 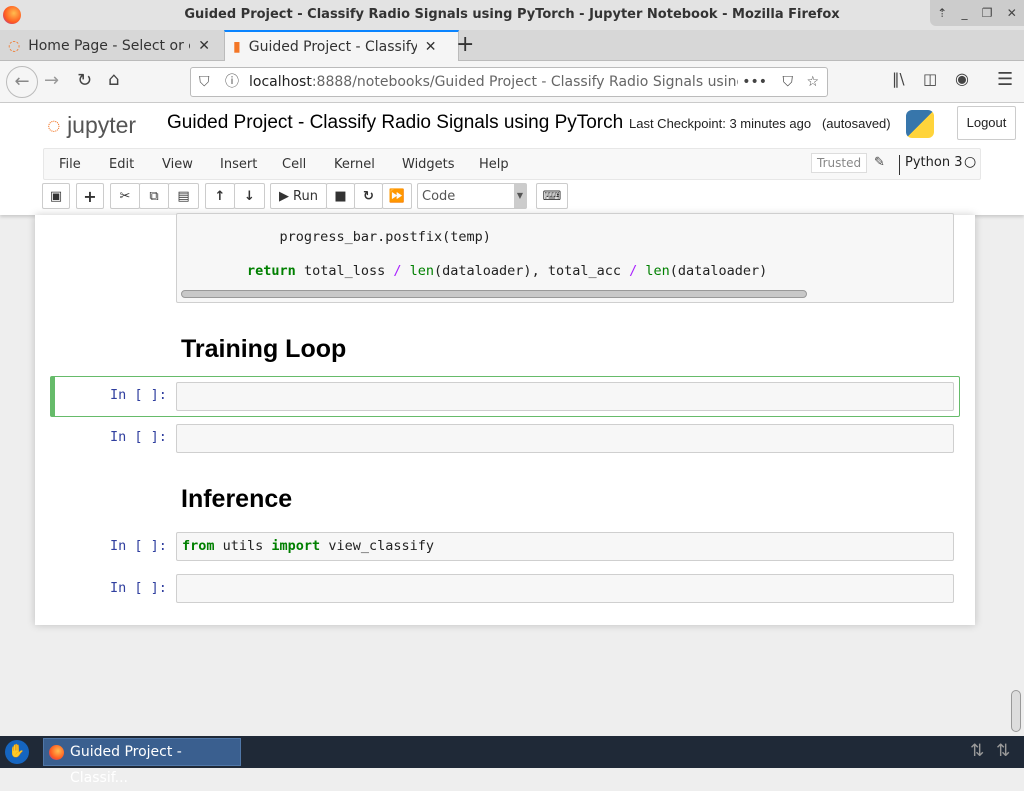 What do you see at coordinates (17, 752) in the screenshot?
I see `start-menu-icon: ✋` at bounding box center [17, 752].